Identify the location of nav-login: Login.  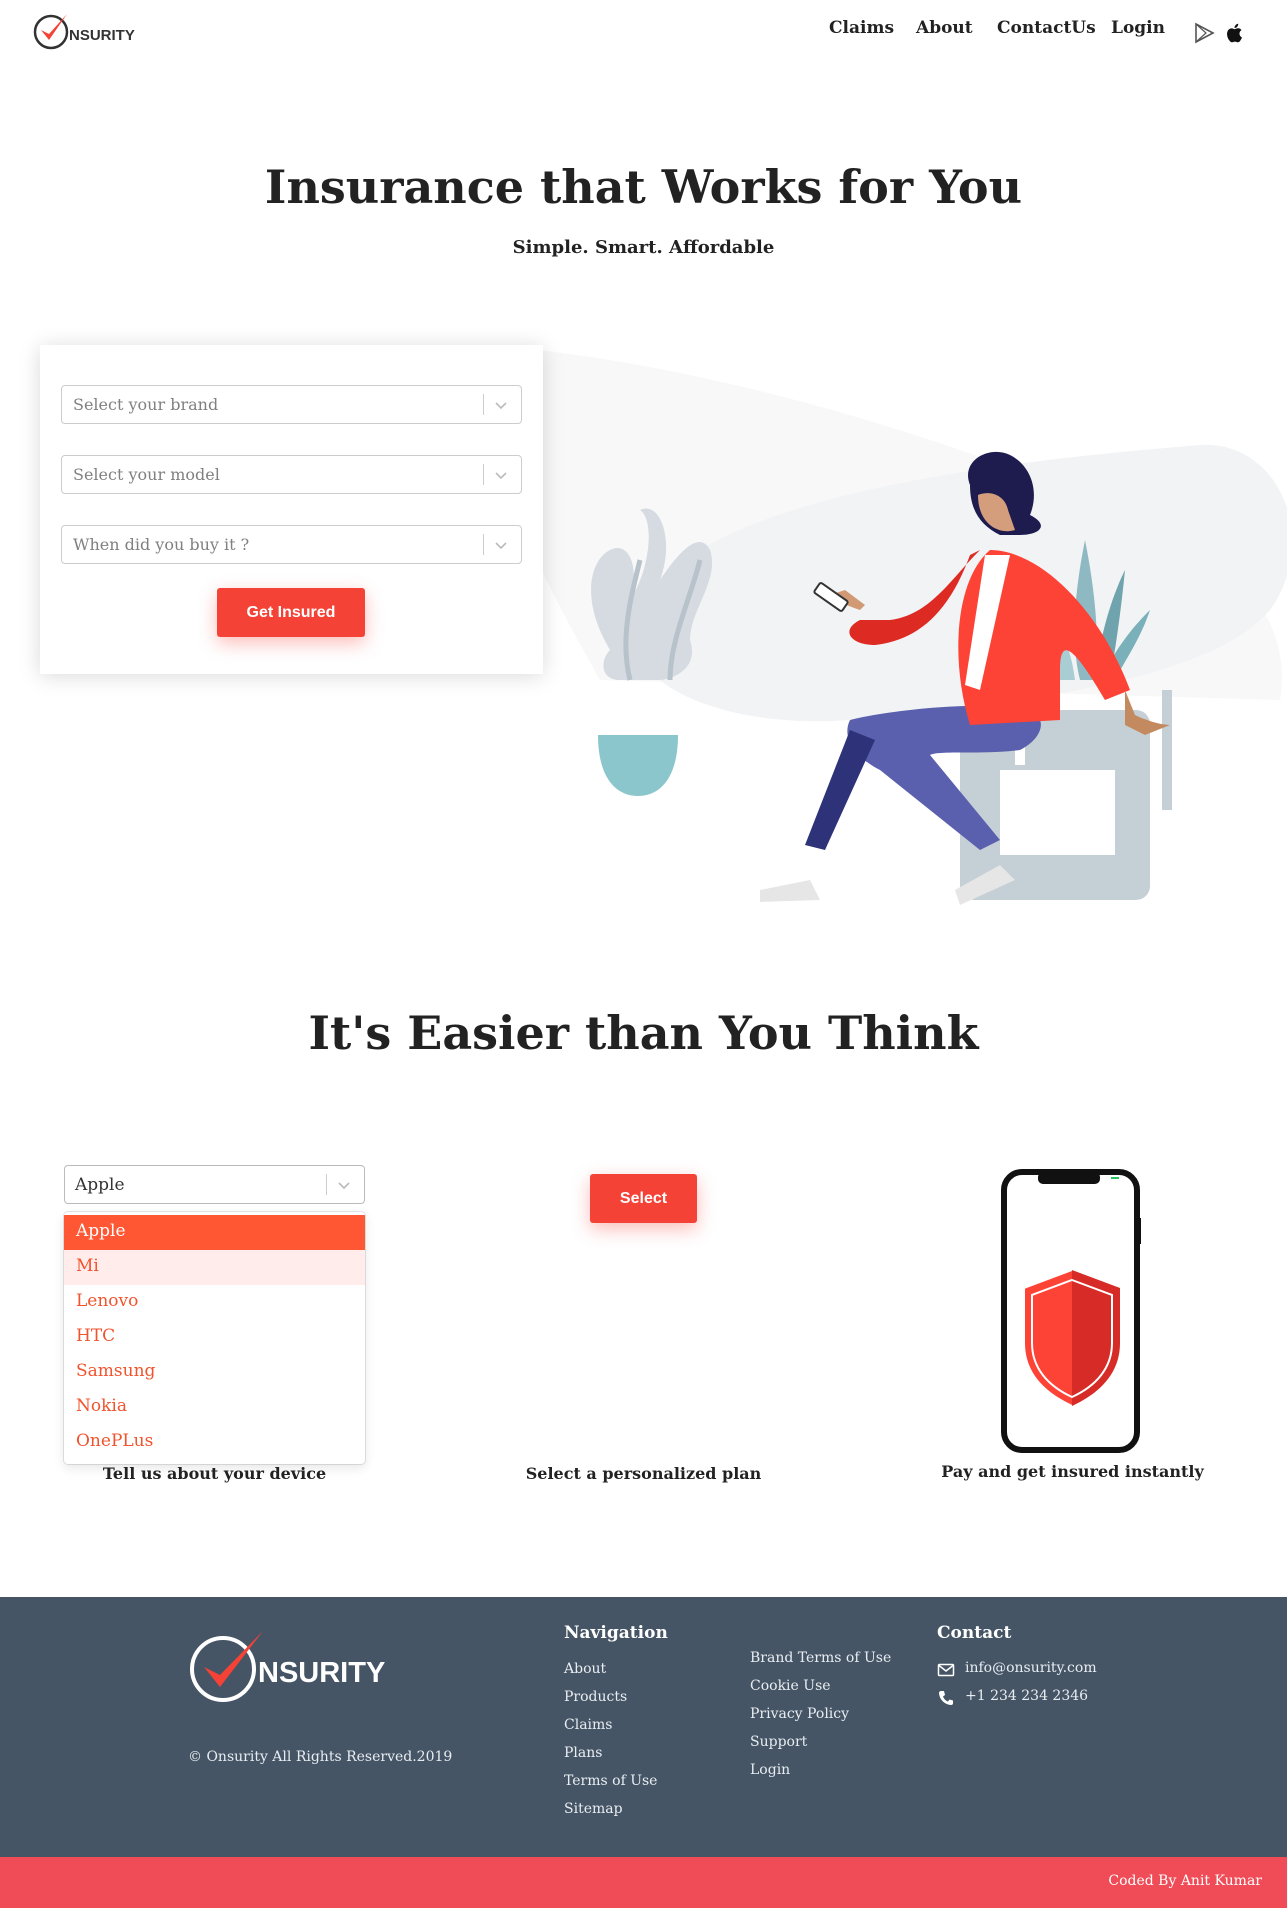
(1138, 28).